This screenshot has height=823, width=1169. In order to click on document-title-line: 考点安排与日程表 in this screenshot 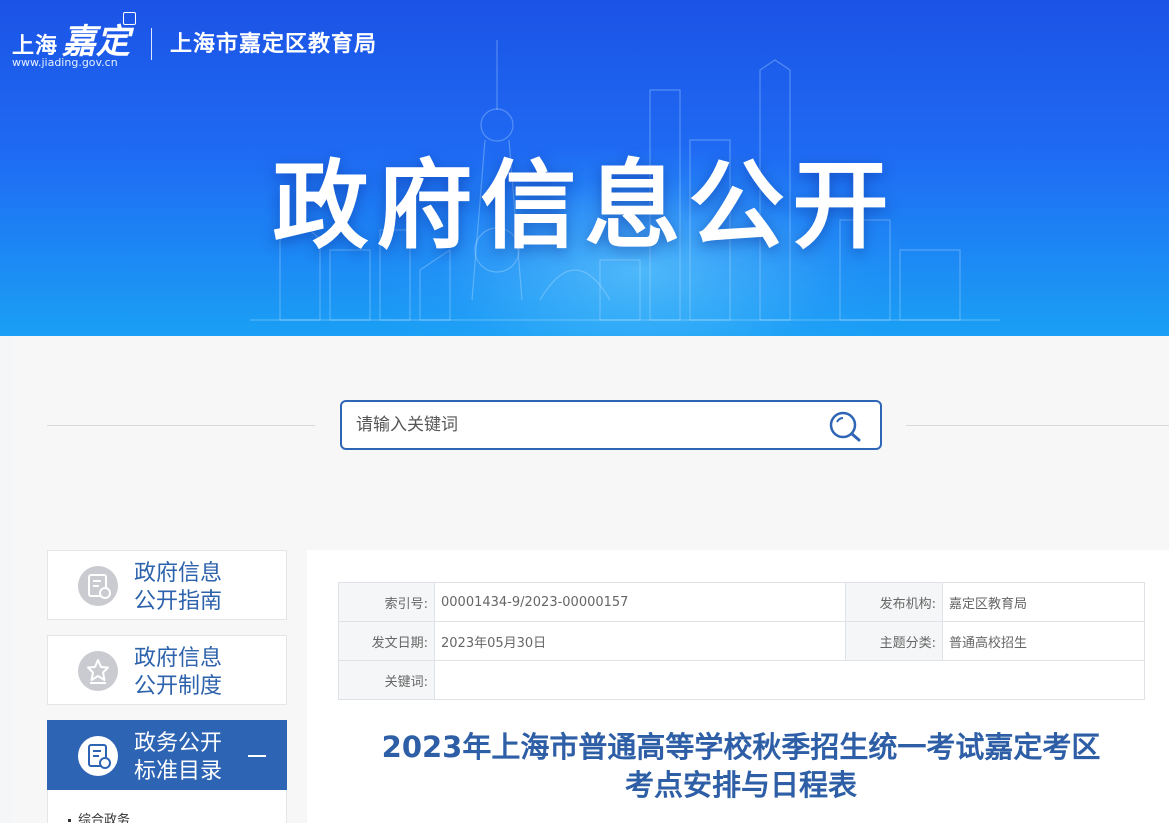, I will do `click(740, 785)`.